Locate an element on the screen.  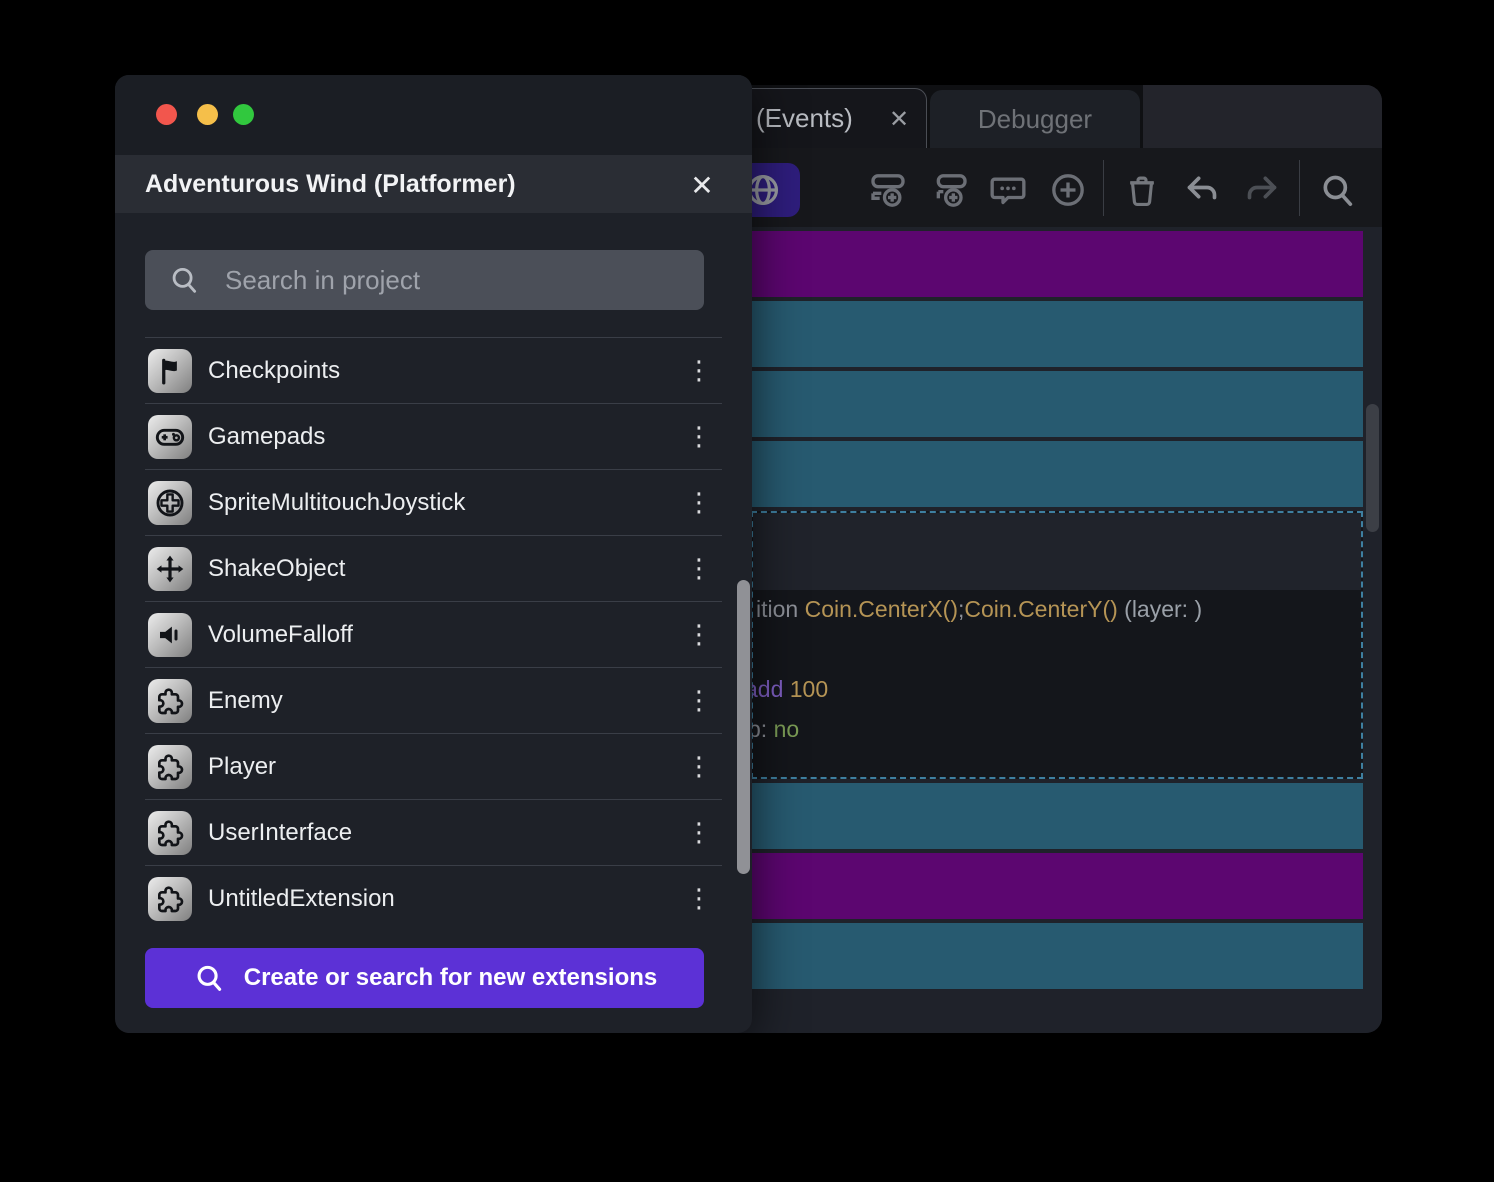
tab-debugger-label: Debugger is located at coordinates (1035, 118).